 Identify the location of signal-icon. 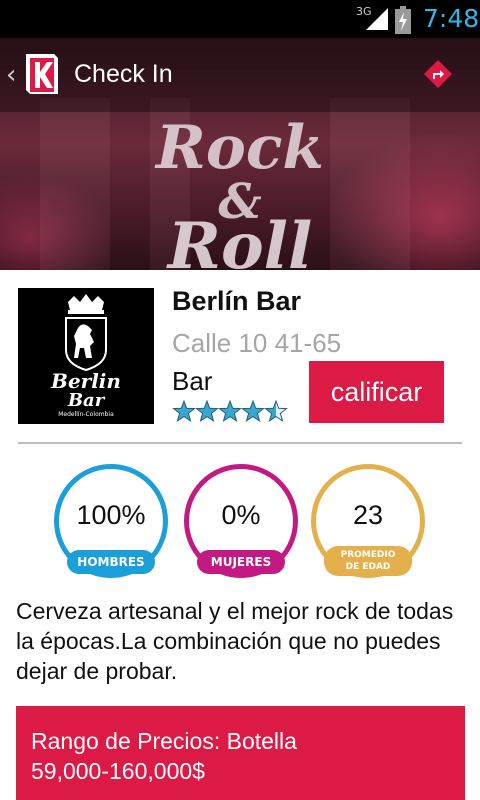
(377, 19).